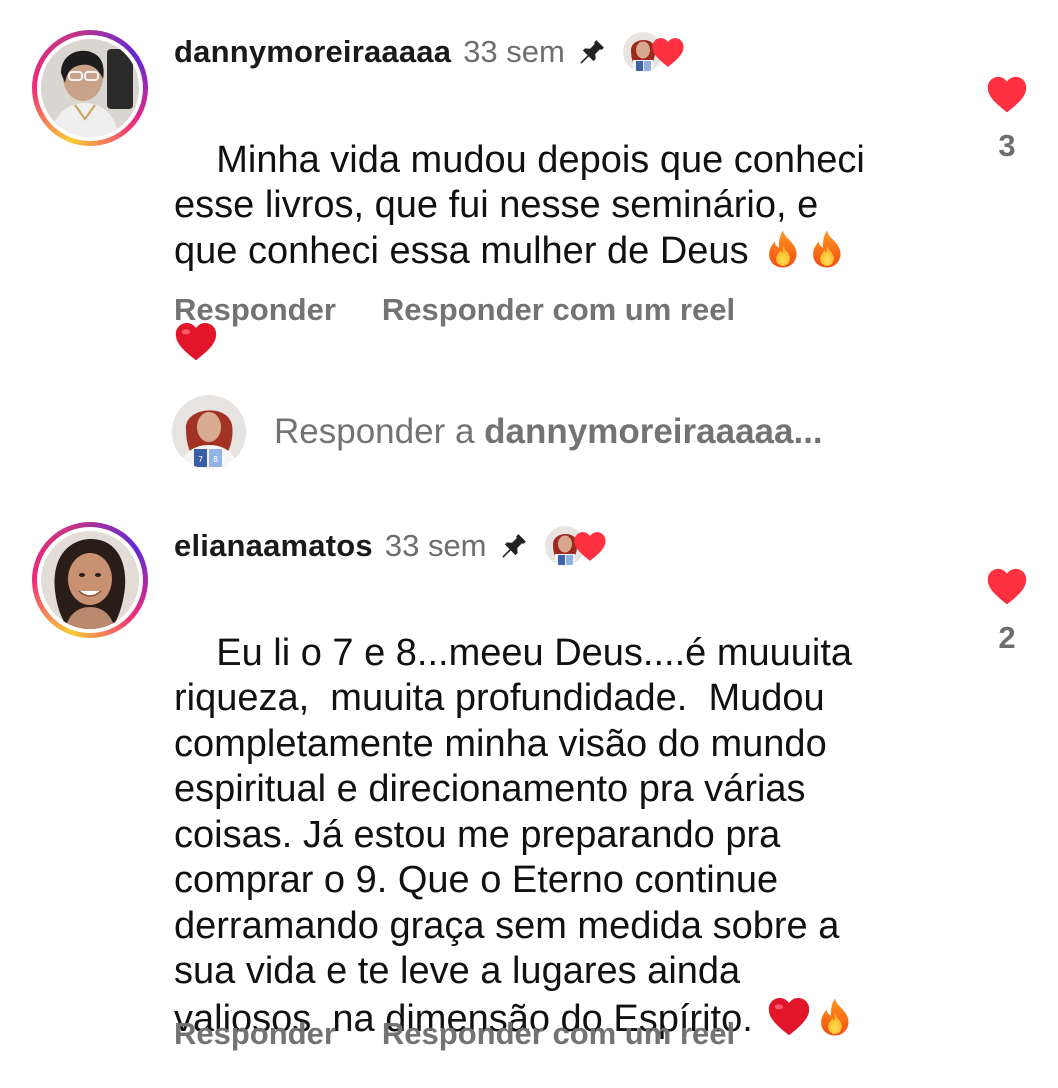 The width and height of the screenshot is (1058, 1088). Describe the element at coordinates (1007, 145) in the screenshot. I see `like-count: 3` at that location.